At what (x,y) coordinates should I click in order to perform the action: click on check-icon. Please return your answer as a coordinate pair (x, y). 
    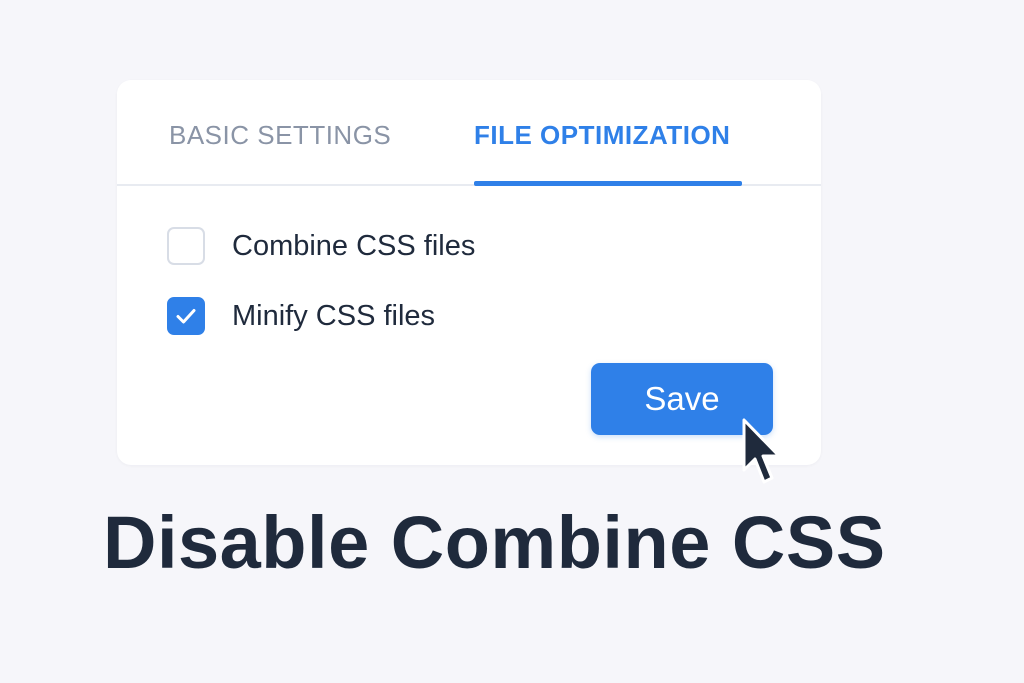
    Looking at the image, I should click on (186, 316).